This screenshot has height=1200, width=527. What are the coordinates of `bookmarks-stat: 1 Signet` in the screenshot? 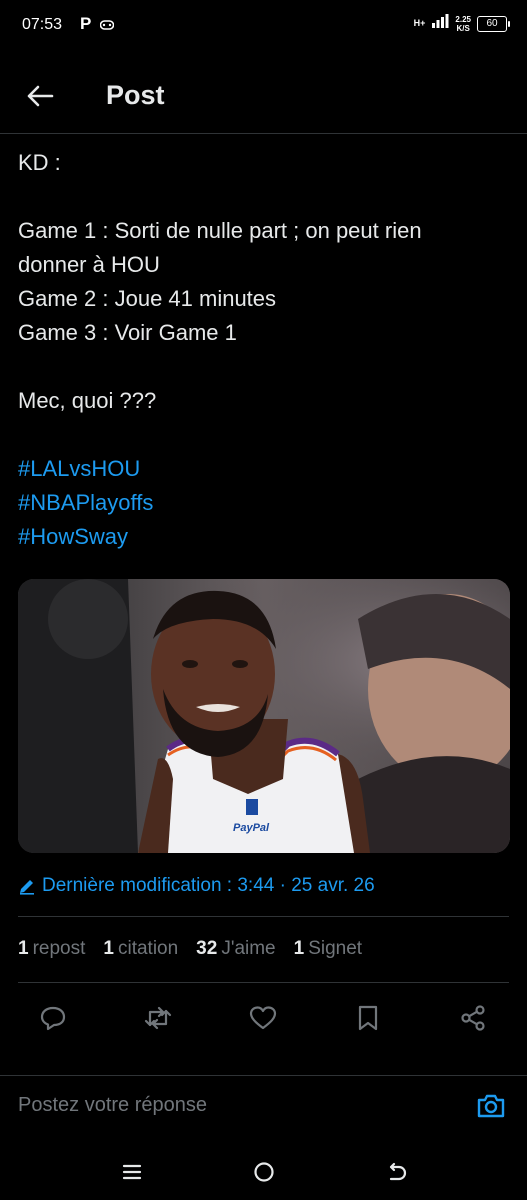 It's located at (328, 949).